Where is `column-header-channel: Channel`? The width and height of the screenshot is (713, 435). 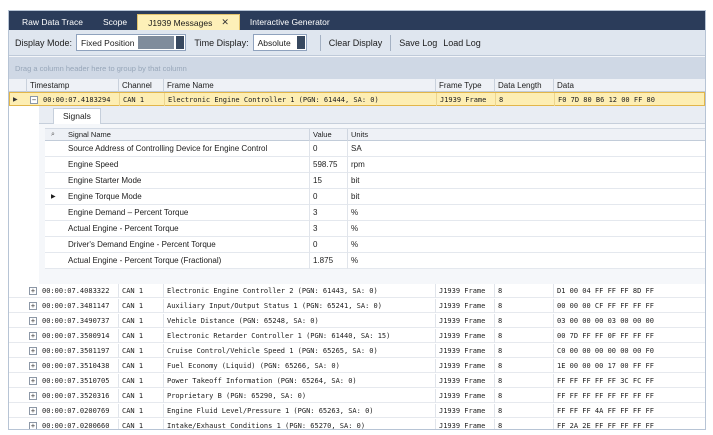
column-header-channel: Channel is located at coordinates (141, 85).